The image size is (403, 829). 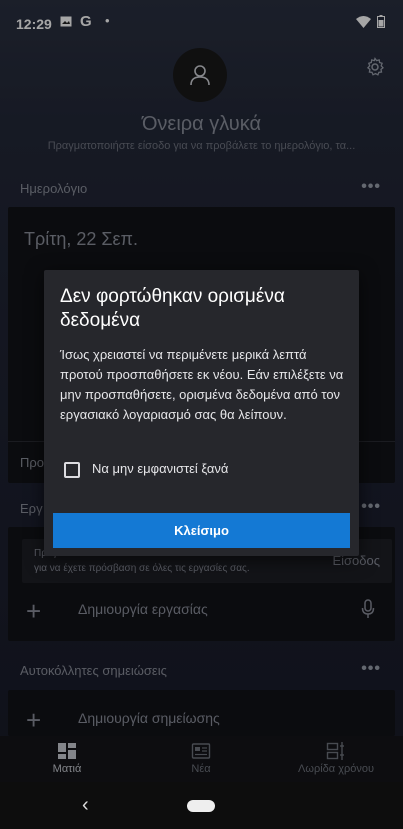 What do you see at coordinates (160, 468) in the screenshot?
I see `dont-show-again-label: Να μην εμφανιστεί ξανά` at bounding box center [160, 468].